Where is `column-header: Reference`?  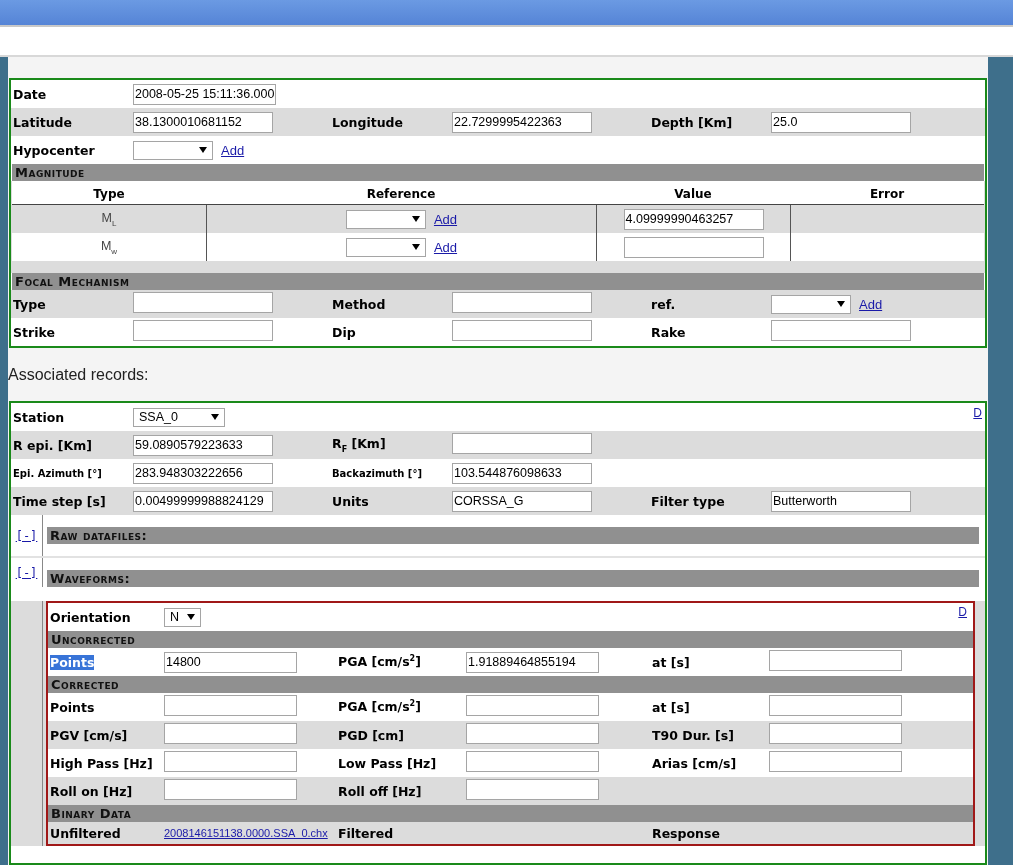
column-header: Reference is located at coordinates (401, 194).